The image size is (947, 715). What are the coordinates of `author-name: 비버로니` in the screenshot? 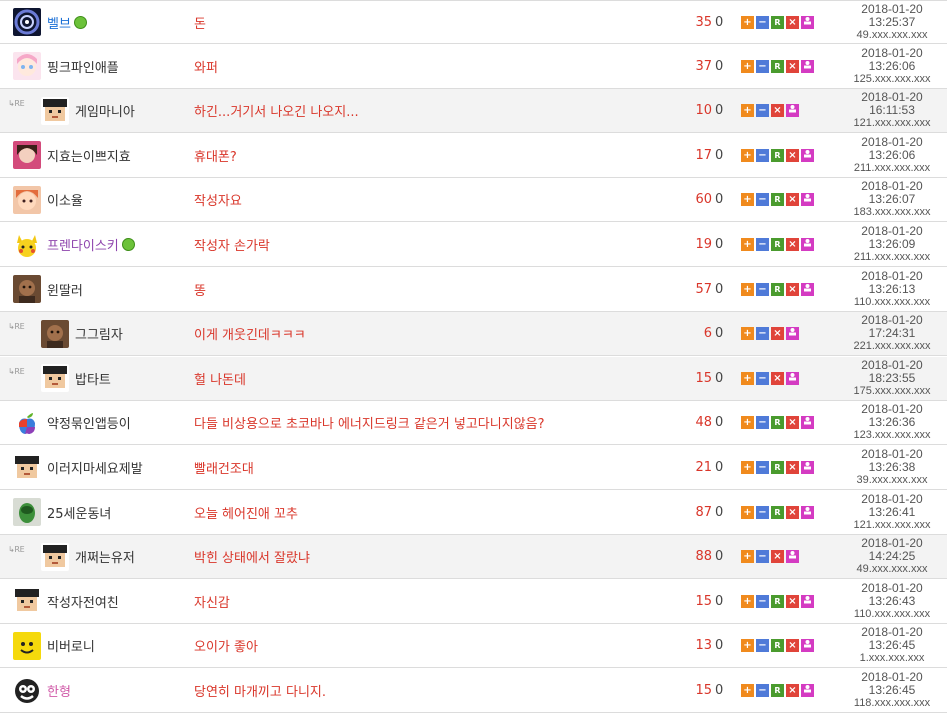 It's located at (71, 645).